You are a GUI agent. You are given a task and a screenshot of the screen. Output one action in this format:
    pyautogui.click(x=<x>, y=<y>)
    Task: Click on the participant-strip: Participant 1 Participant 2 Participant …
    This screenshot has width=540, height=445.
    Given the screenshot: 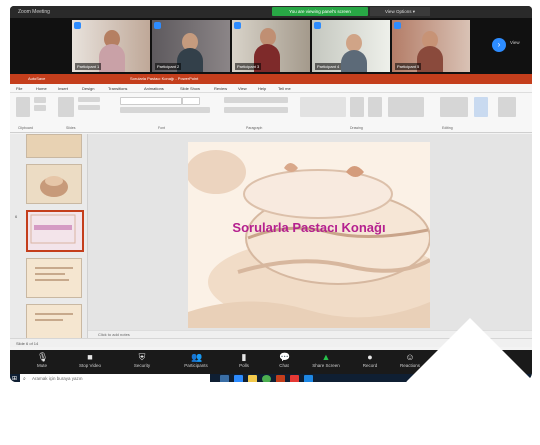 What is the action you would take?
    pyautogui.click(x=271, y=46)
    